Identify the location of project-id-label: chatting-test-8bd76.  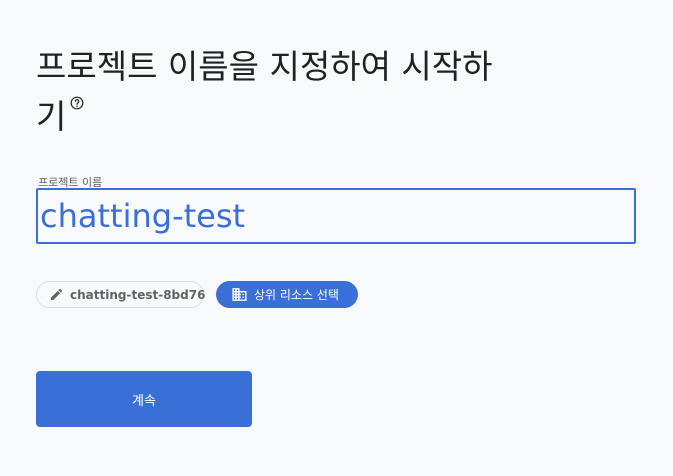
(138, 294).